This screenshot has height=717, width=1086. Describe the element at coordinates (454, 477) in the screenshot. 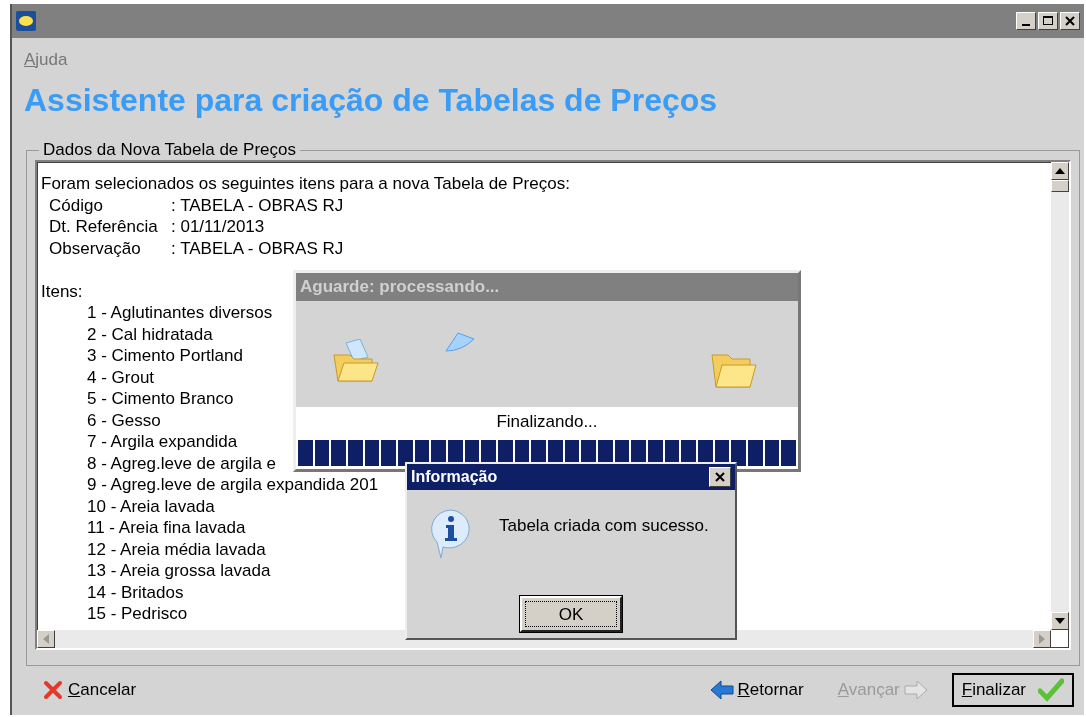

I see `info-dialog-title: Informação` at that location.